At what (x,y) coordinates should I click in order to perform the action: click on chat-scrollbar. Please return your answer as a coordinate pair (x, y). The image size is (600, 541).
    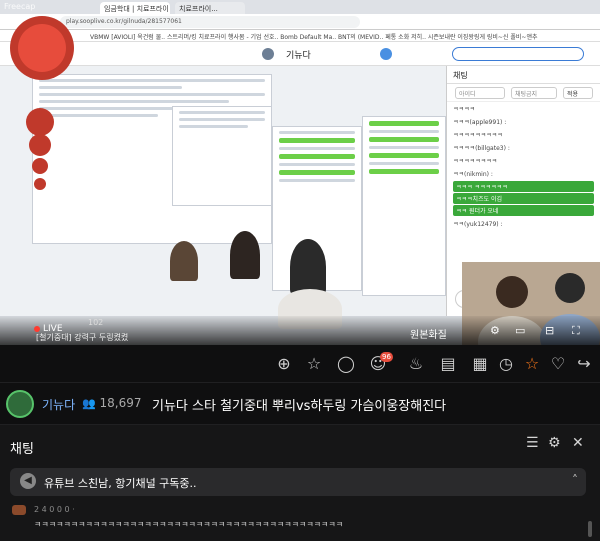
    Looking at the image, I should click on (590, 529).